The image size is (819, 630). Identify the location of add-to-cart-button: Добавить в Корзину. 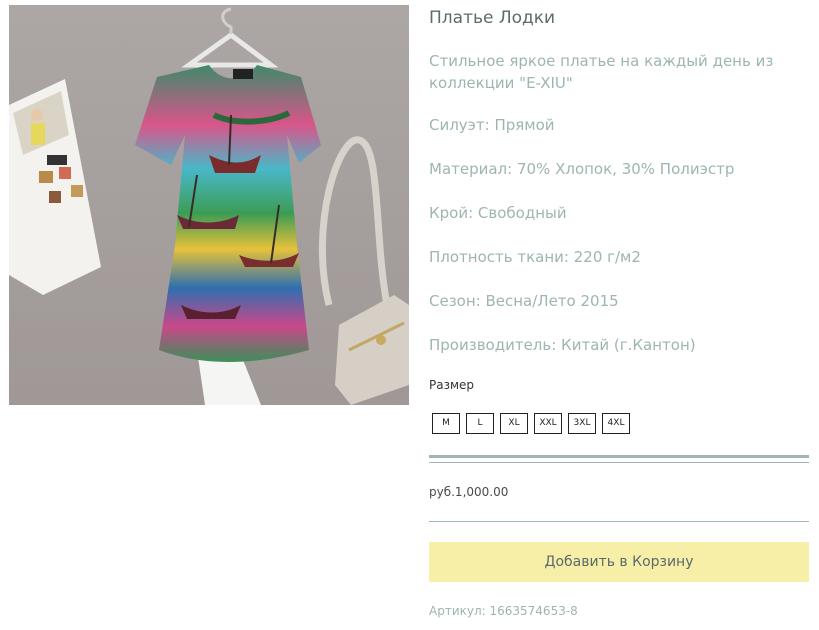
(619, 562).